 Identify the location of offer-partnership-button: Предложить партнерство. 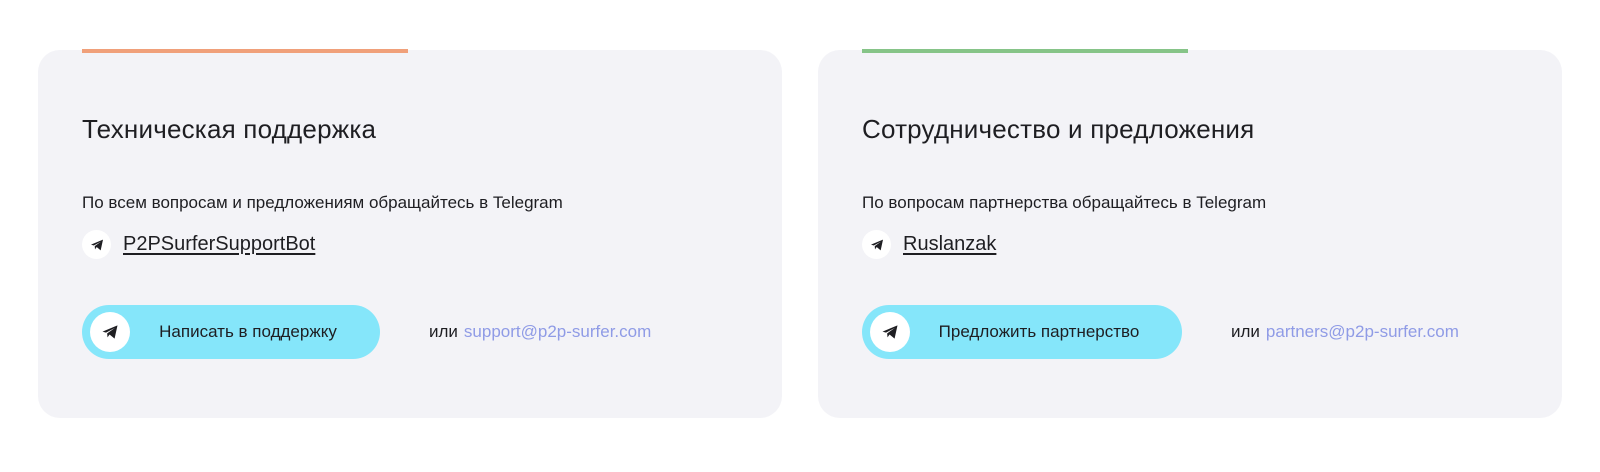
(1022, 332).